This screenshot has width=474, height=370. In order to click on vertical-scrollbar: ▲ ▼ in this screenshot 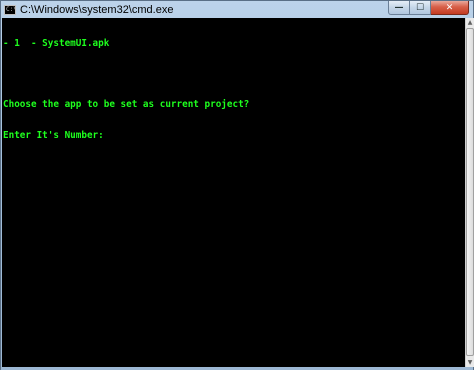, I will do `click(469, 192)`.